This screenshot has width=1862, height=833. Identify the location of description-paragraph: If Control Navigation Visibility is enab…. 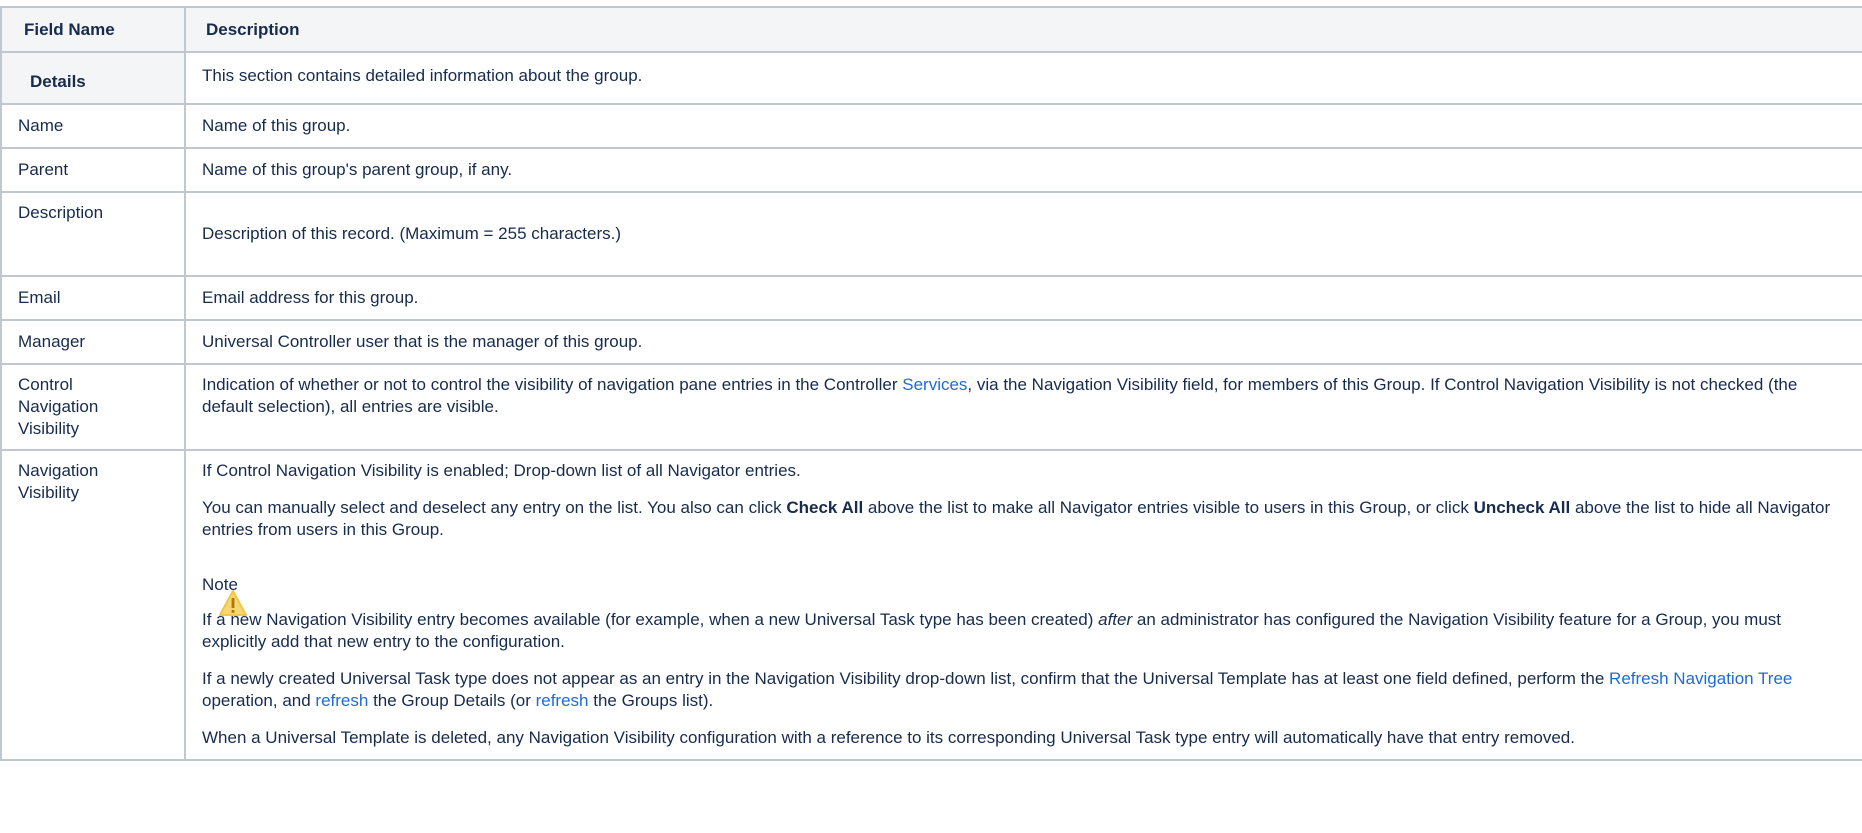
(501, 470).